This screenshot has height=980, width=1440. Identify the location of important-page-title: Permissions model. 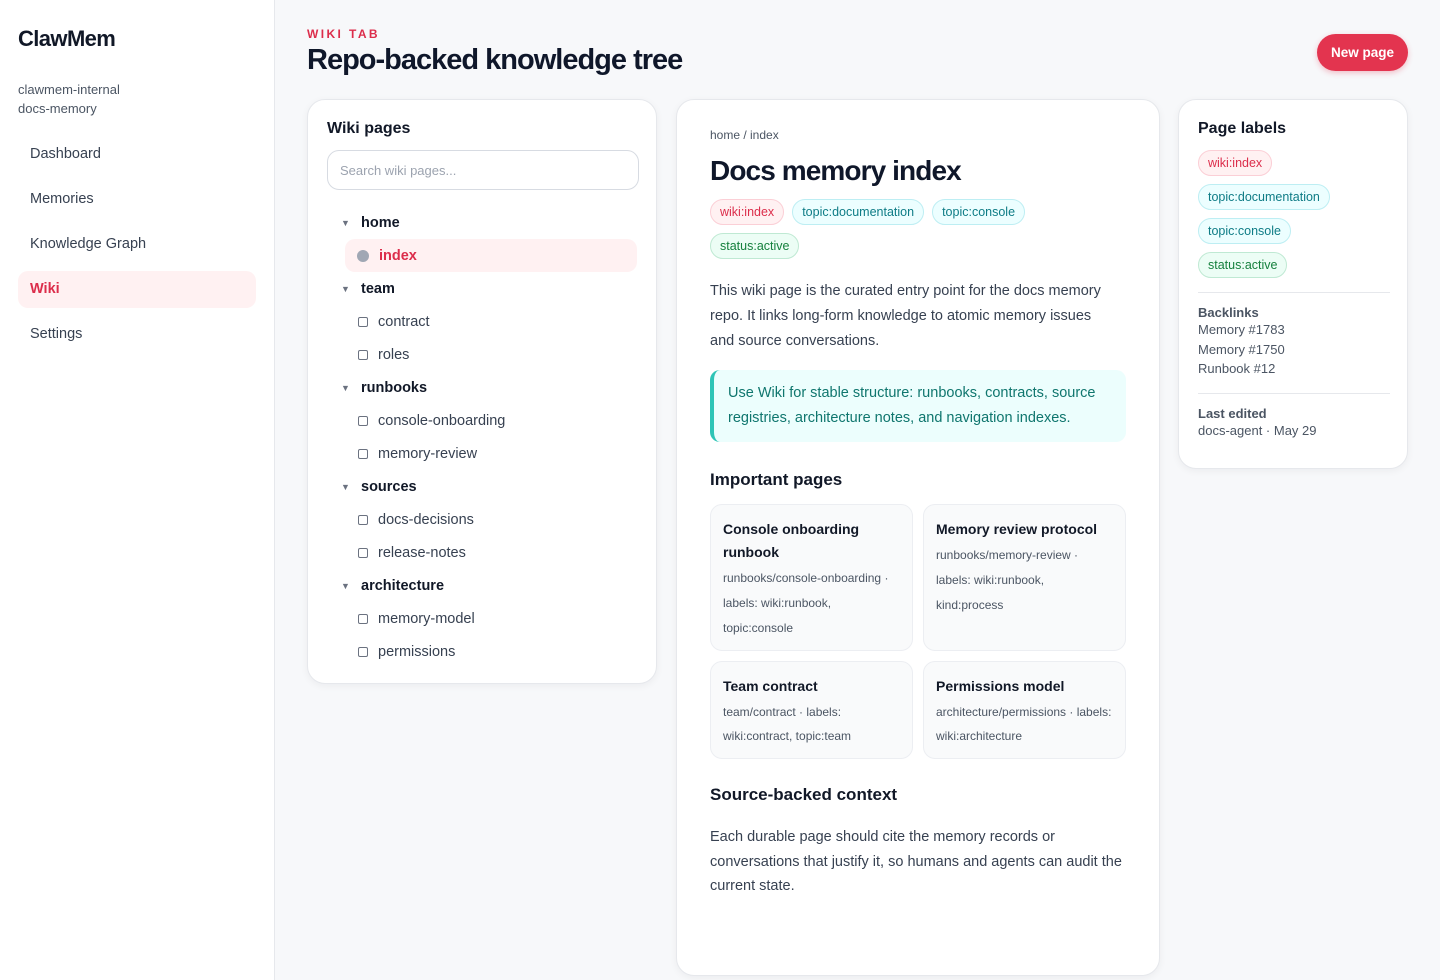
(1000, 686).